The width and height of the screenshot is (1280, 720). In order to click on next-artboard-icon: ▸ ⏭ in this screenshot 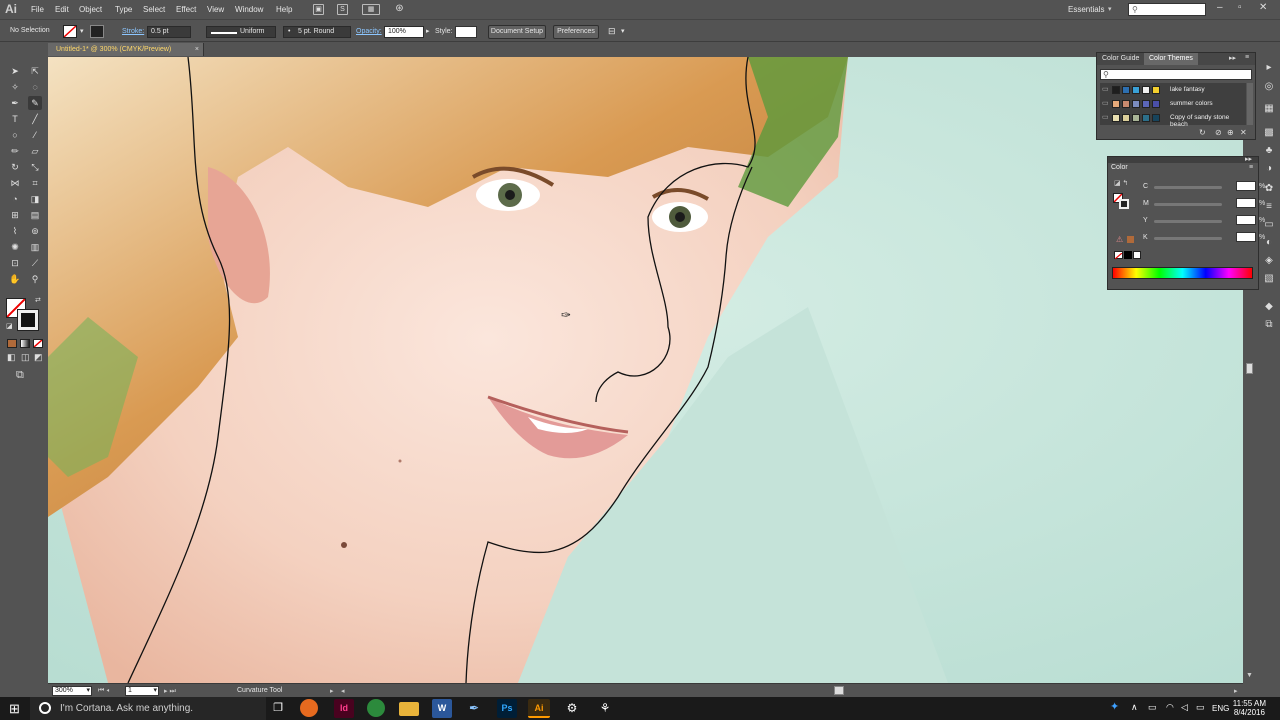, I will do `click(170, 691)`.